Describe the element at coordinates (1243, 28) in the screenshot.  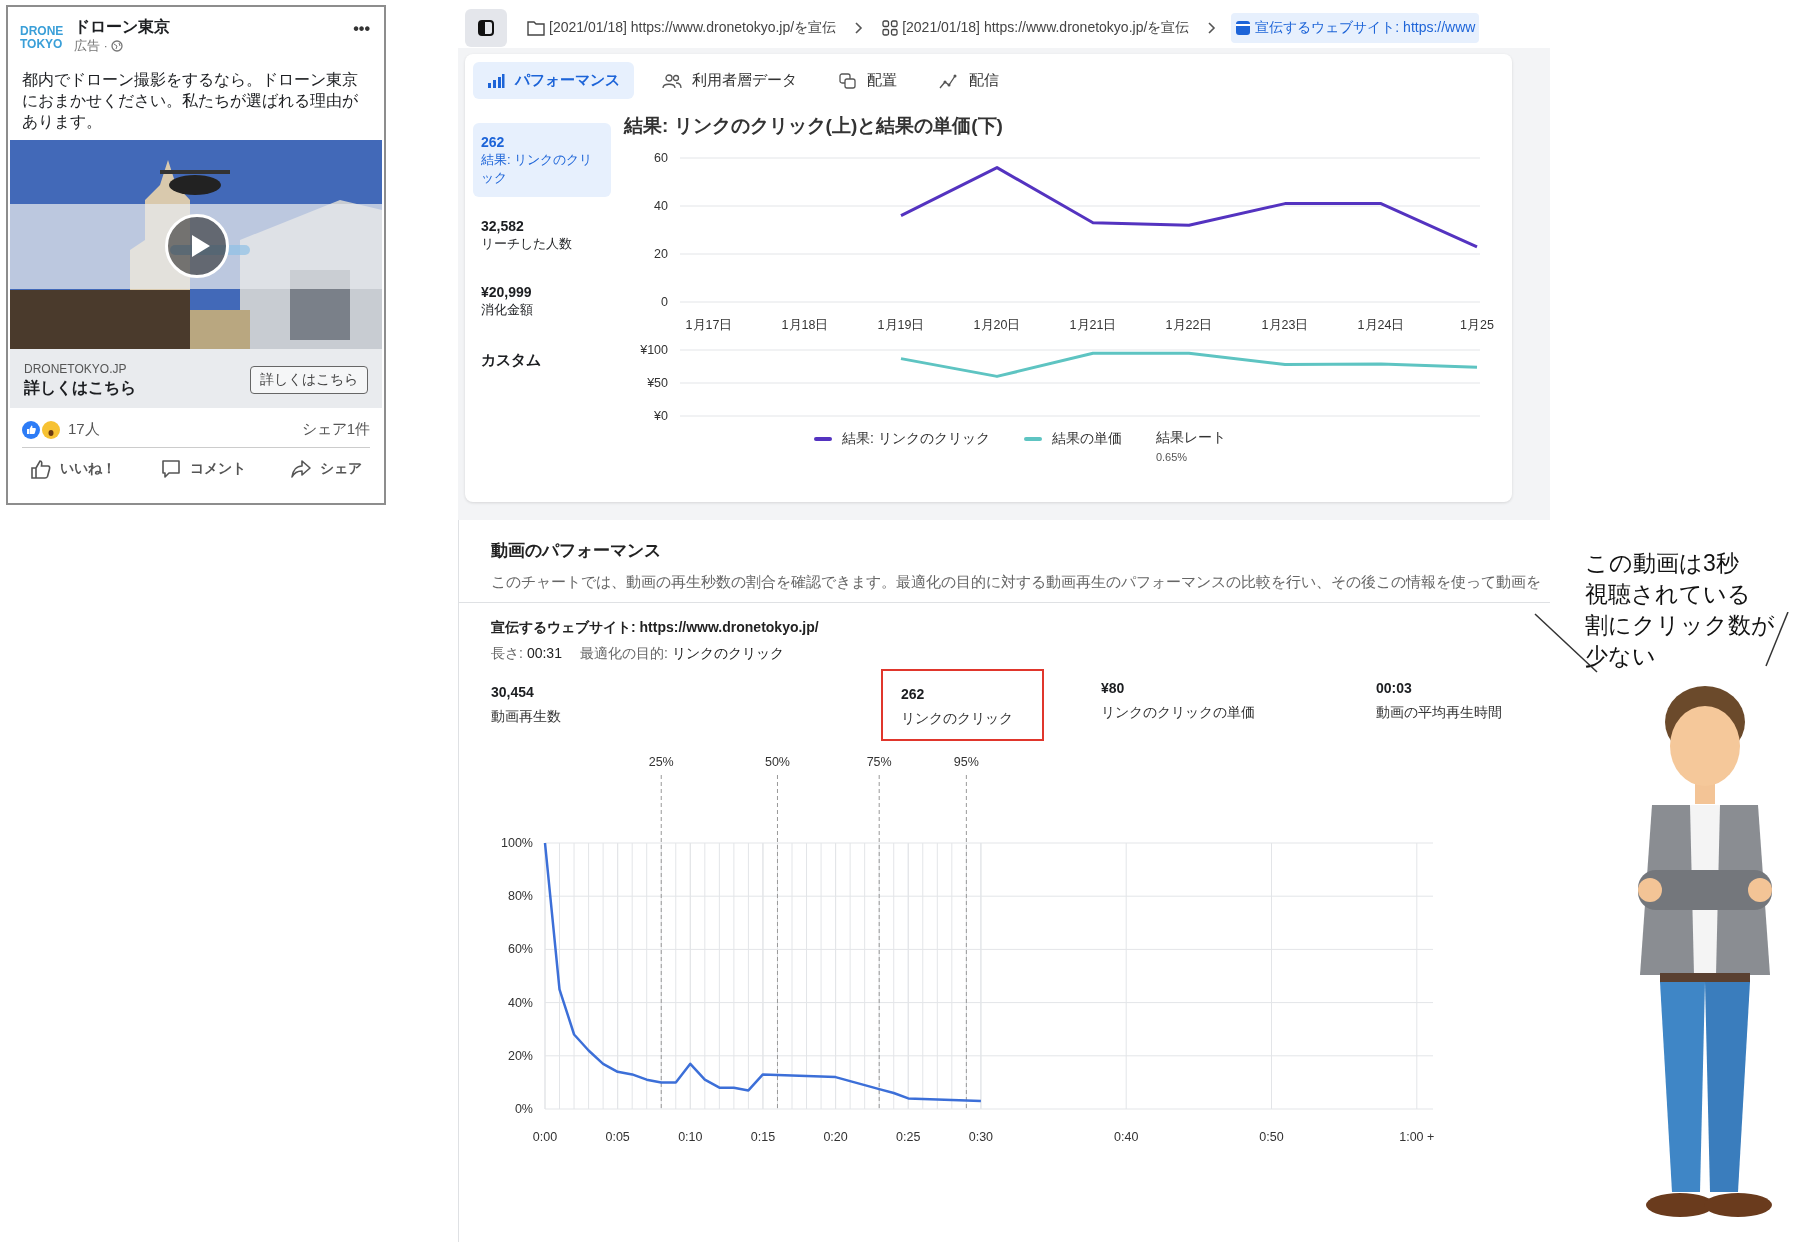
I see `ad-icon` at that location.